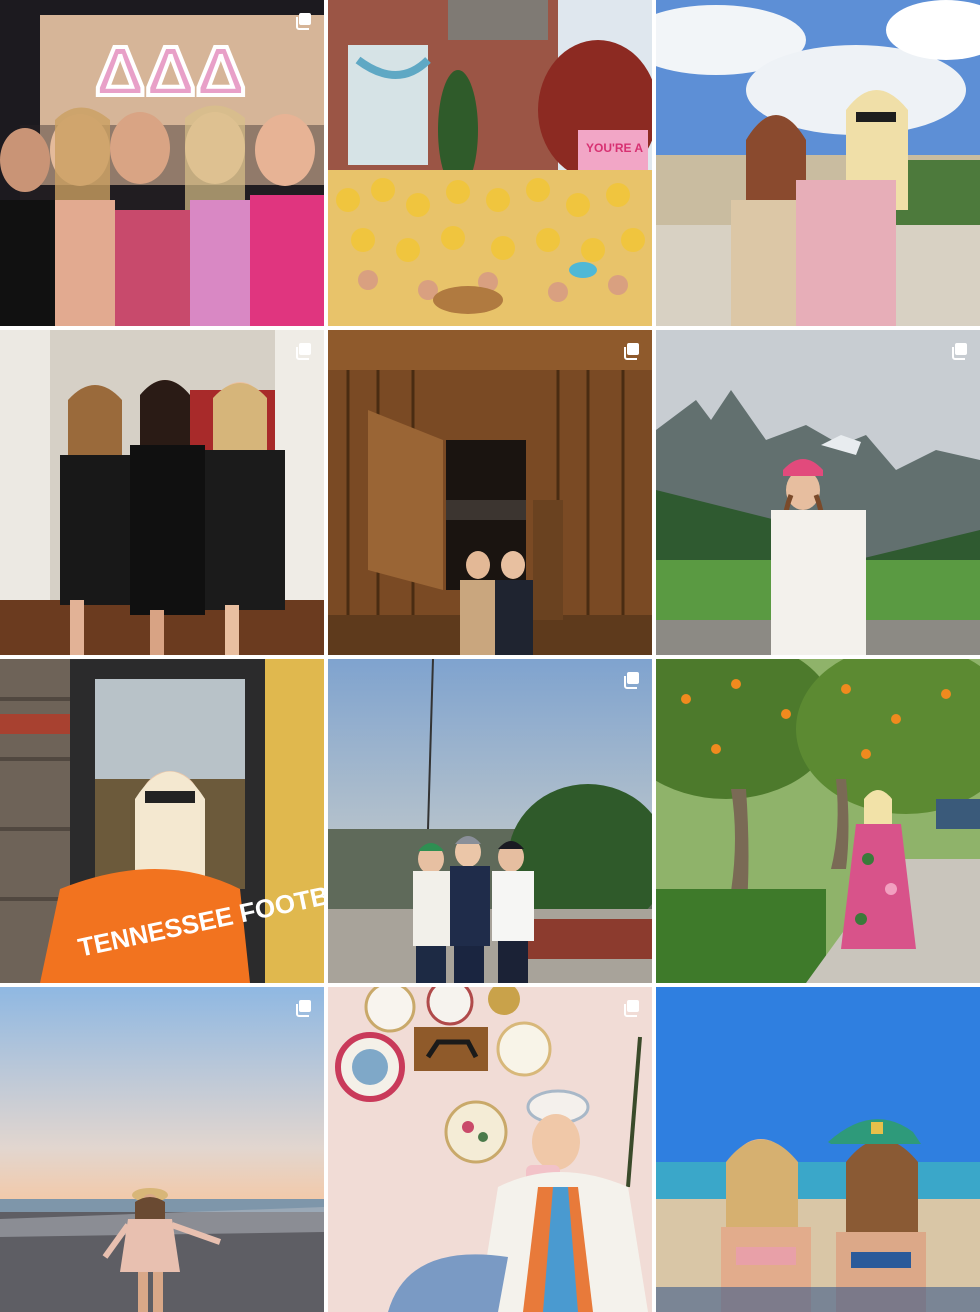 The height and width of the screenshot is (1312, 980). I want to click on post-11-photo, so click(490, 1149).